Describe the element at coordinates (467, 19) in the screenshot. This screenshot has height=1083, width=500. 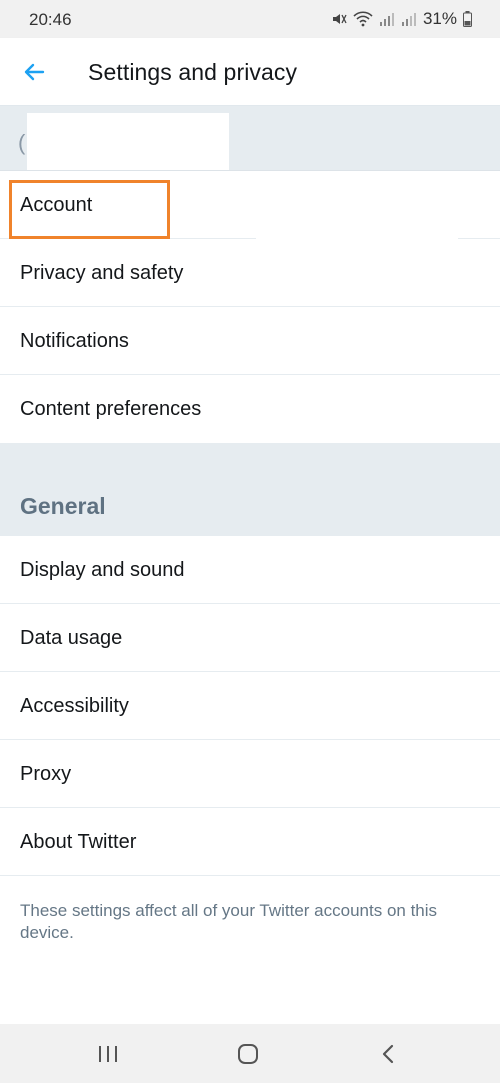
I see `battery-icon` at that location.